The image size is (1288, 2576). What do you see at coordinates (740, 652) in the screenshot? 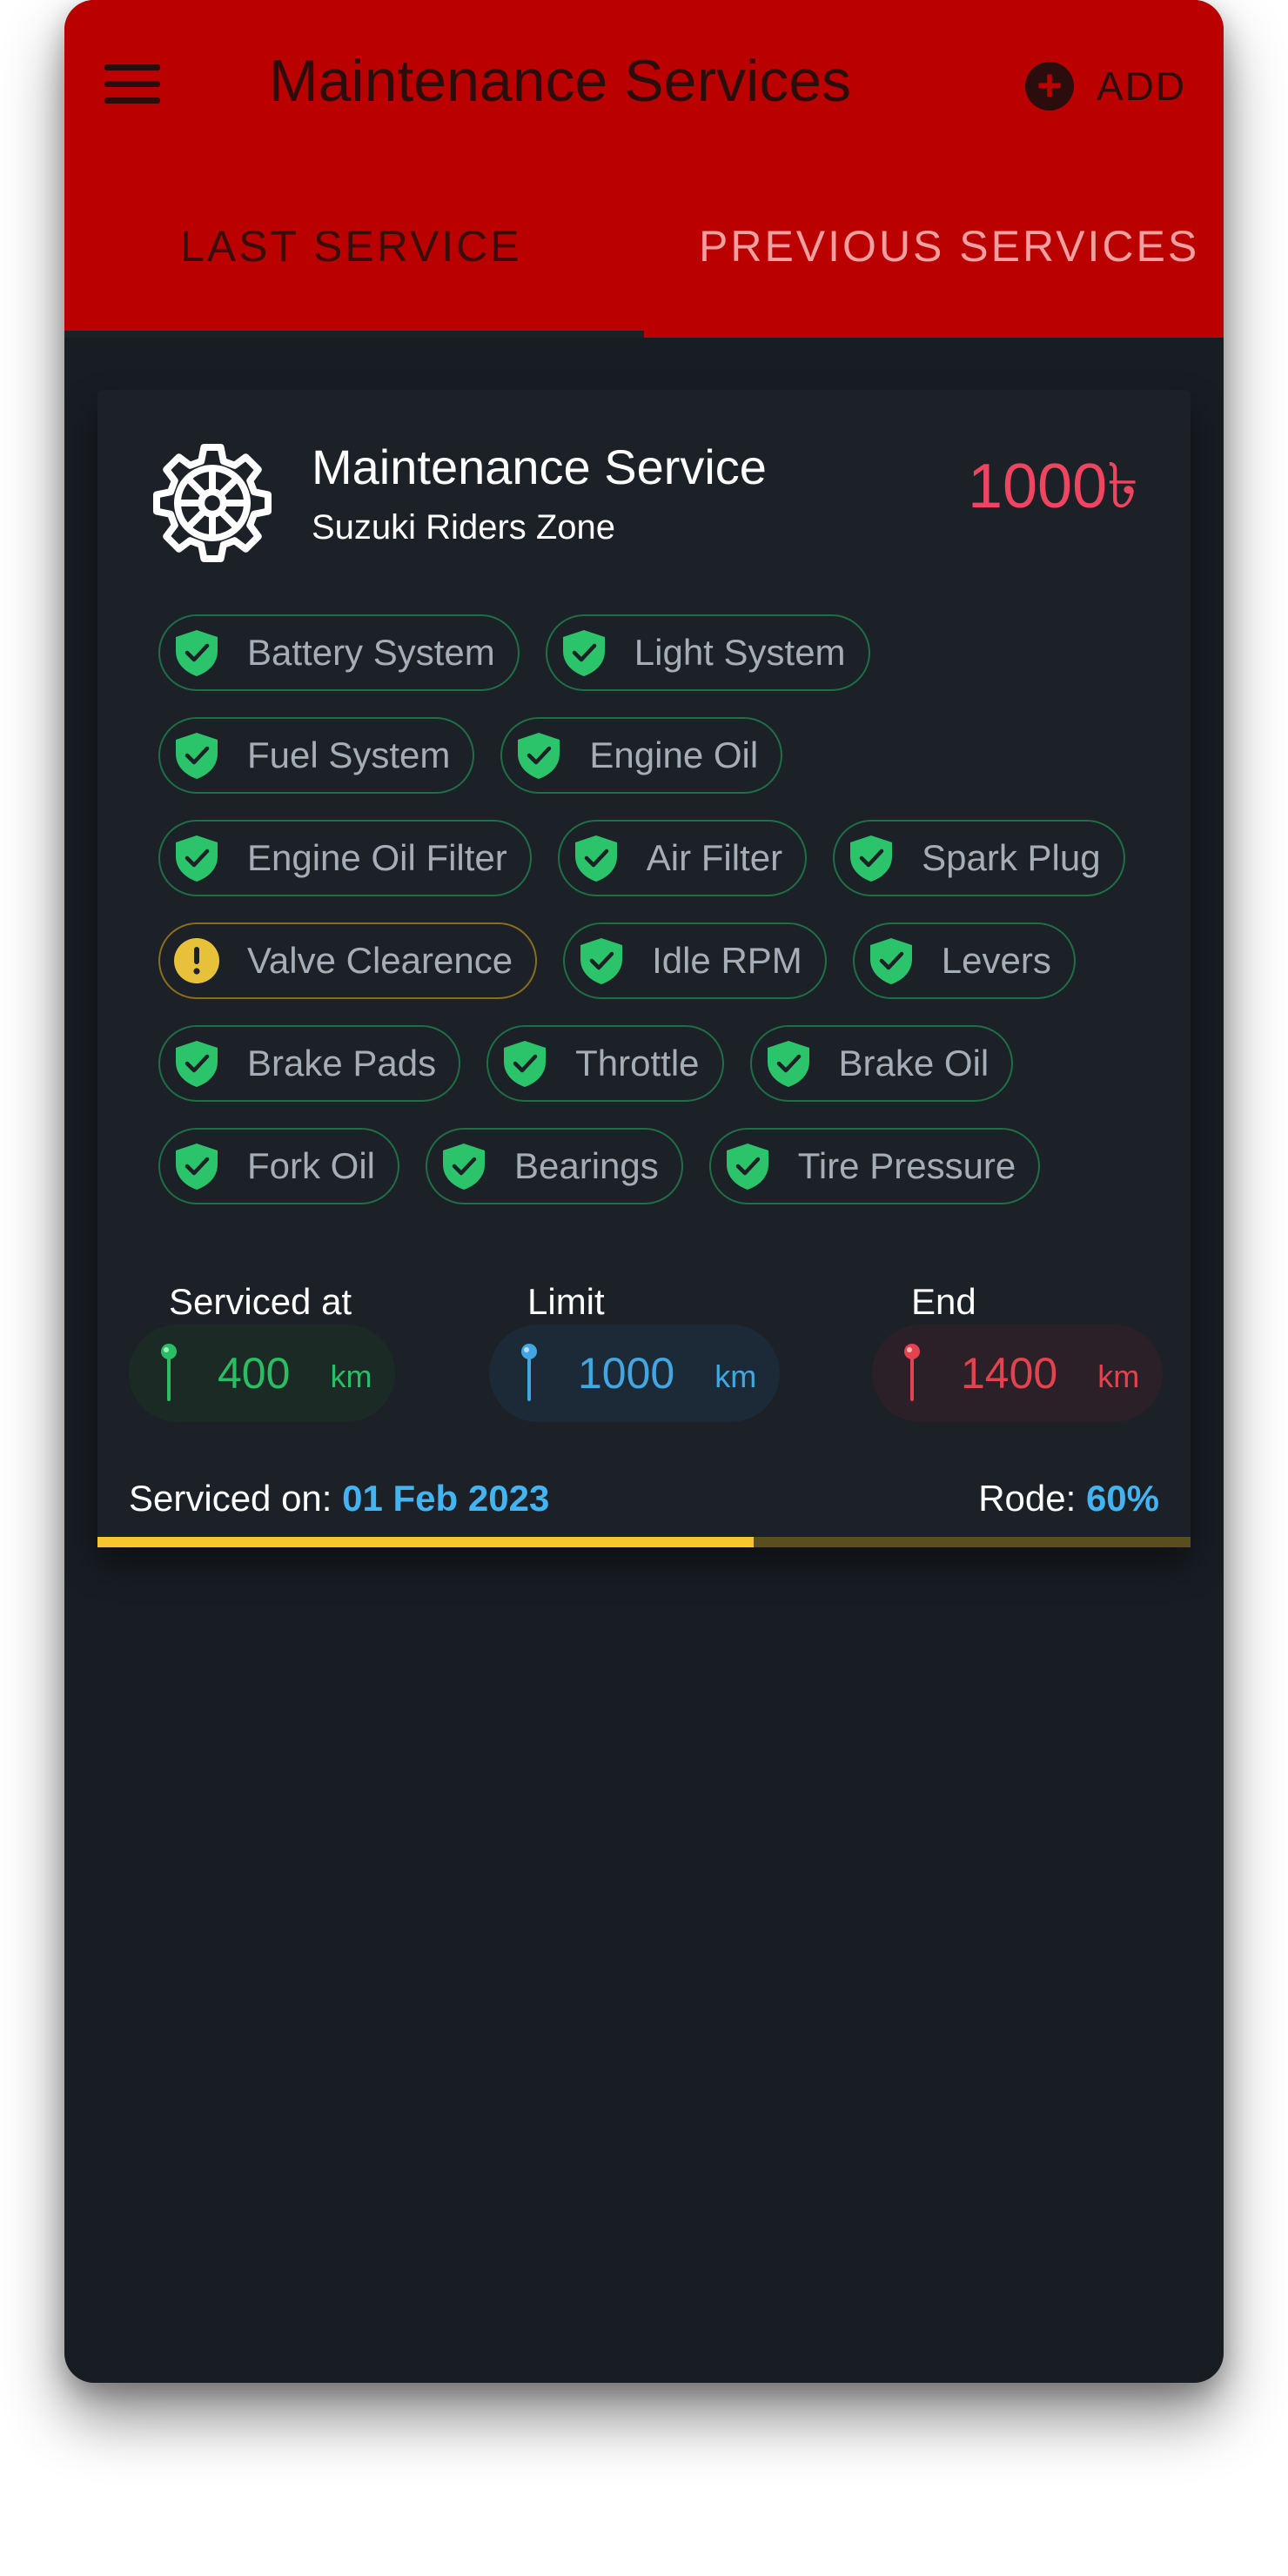
I see `checklist-chip-label: Light System` at bounding box center [740, 652].